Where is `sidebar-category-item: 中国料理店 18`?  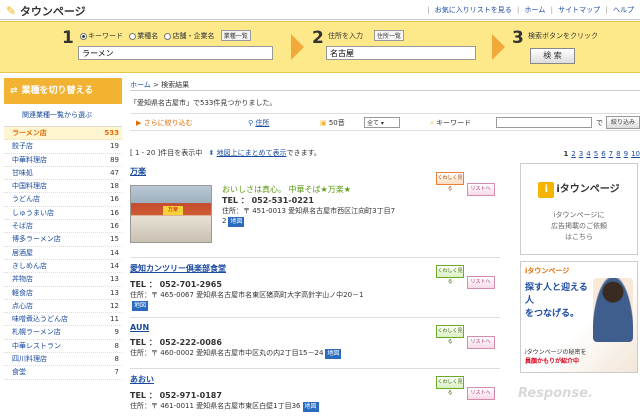
sidebar-category-item: 中国料理店 18 is located at coordinates (63, 187).